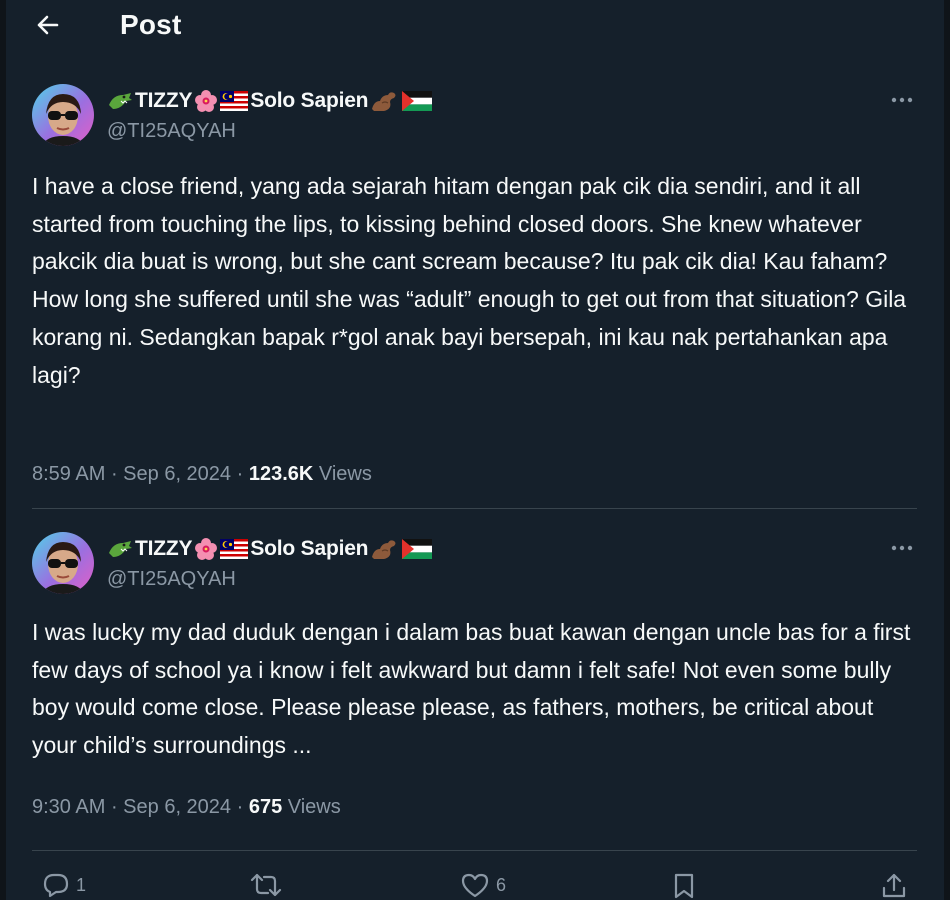 This screenshot has width=950, height=900. Describe the element at coordinates (475, 27) in the screenshot. I see `page-header: Post` at that location.